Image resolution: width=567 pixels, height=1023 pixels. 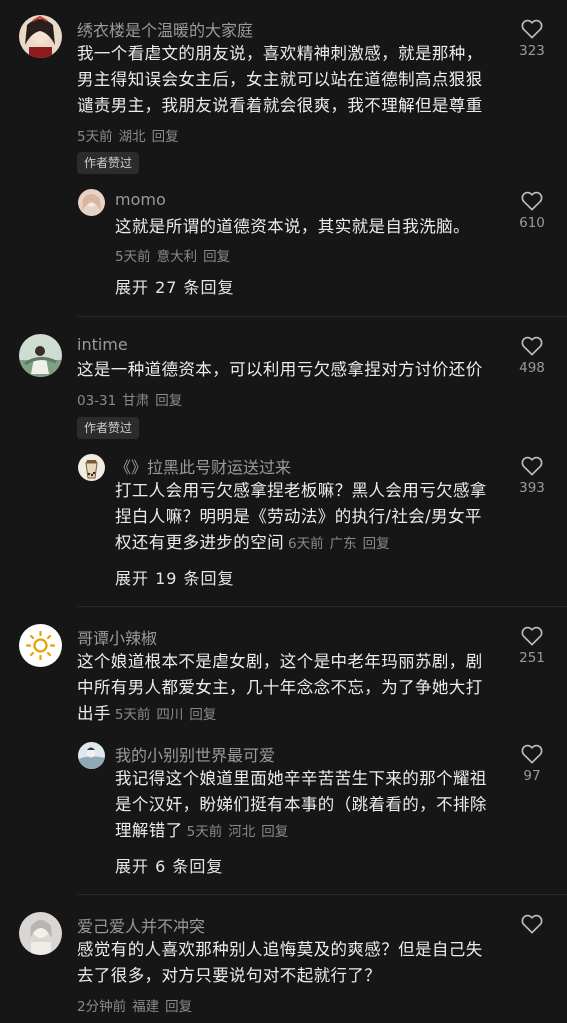 I want to click on reply-button: 回复, so click(x=178, y=1007).